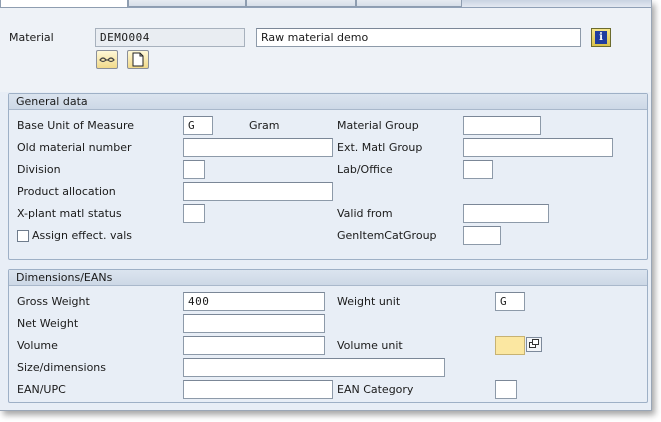 The height and width of the screenshot is (422, 661). Describe the element at coordinates (61, 367) in the screenshot. I see `size-dimensions-label: Size/dimensions` at that location.